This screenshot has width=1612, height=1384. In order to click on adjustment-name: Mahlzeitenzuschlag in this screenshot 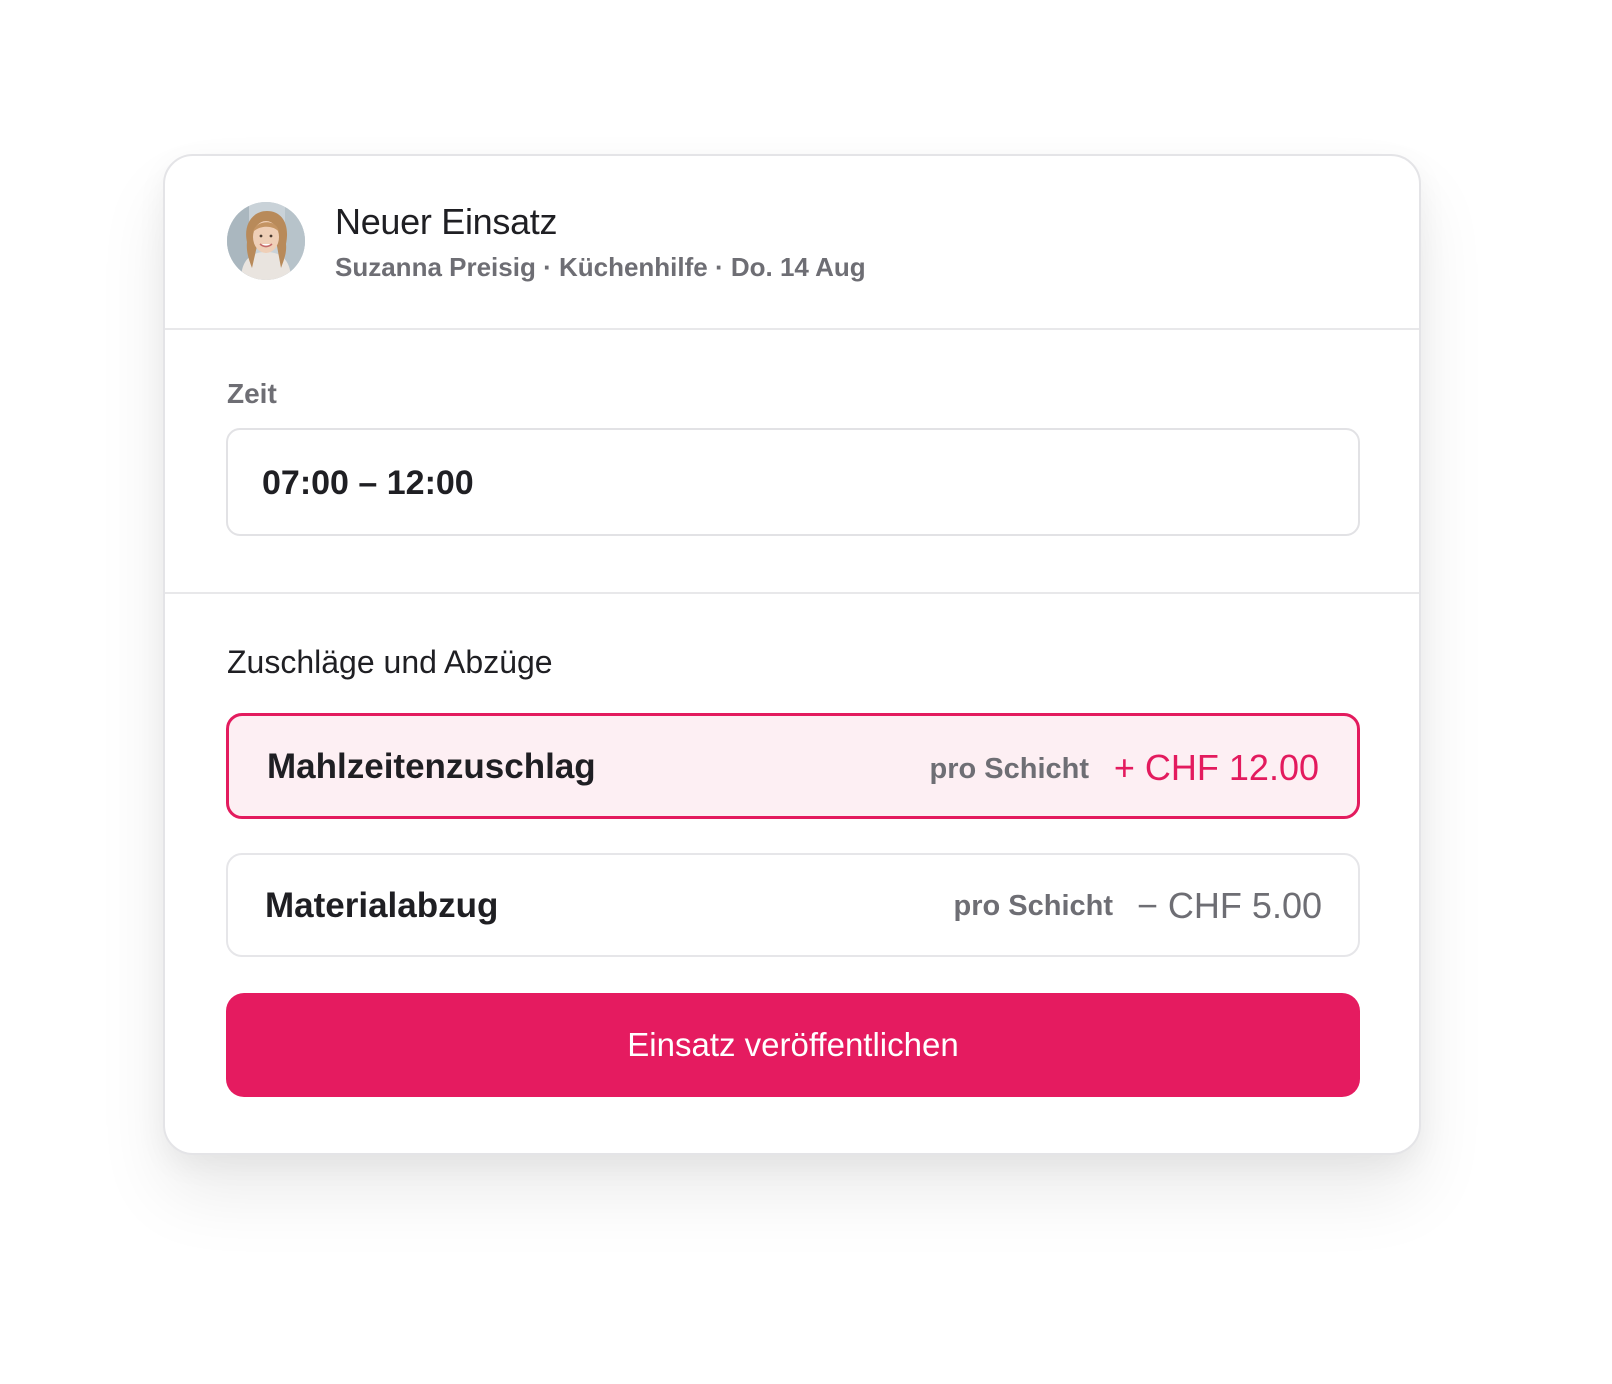, I will do `click(431, 766)`.